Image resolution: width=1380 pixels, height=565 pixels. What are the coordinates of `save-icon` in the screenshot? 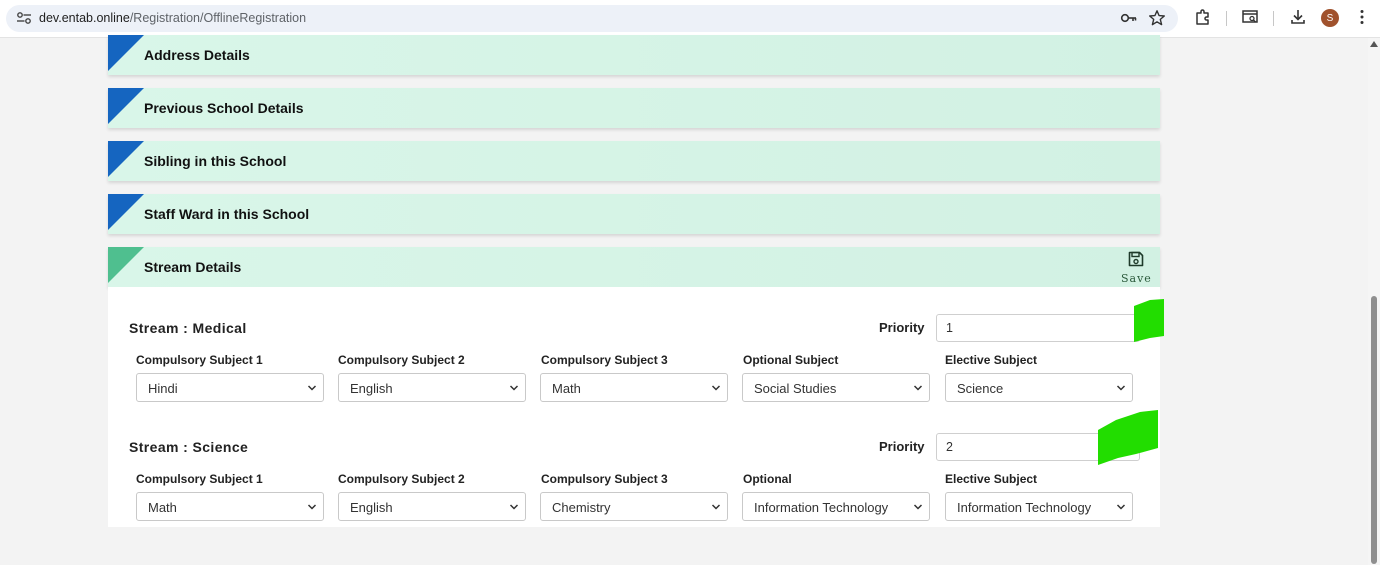 It's located at (1136, 259).